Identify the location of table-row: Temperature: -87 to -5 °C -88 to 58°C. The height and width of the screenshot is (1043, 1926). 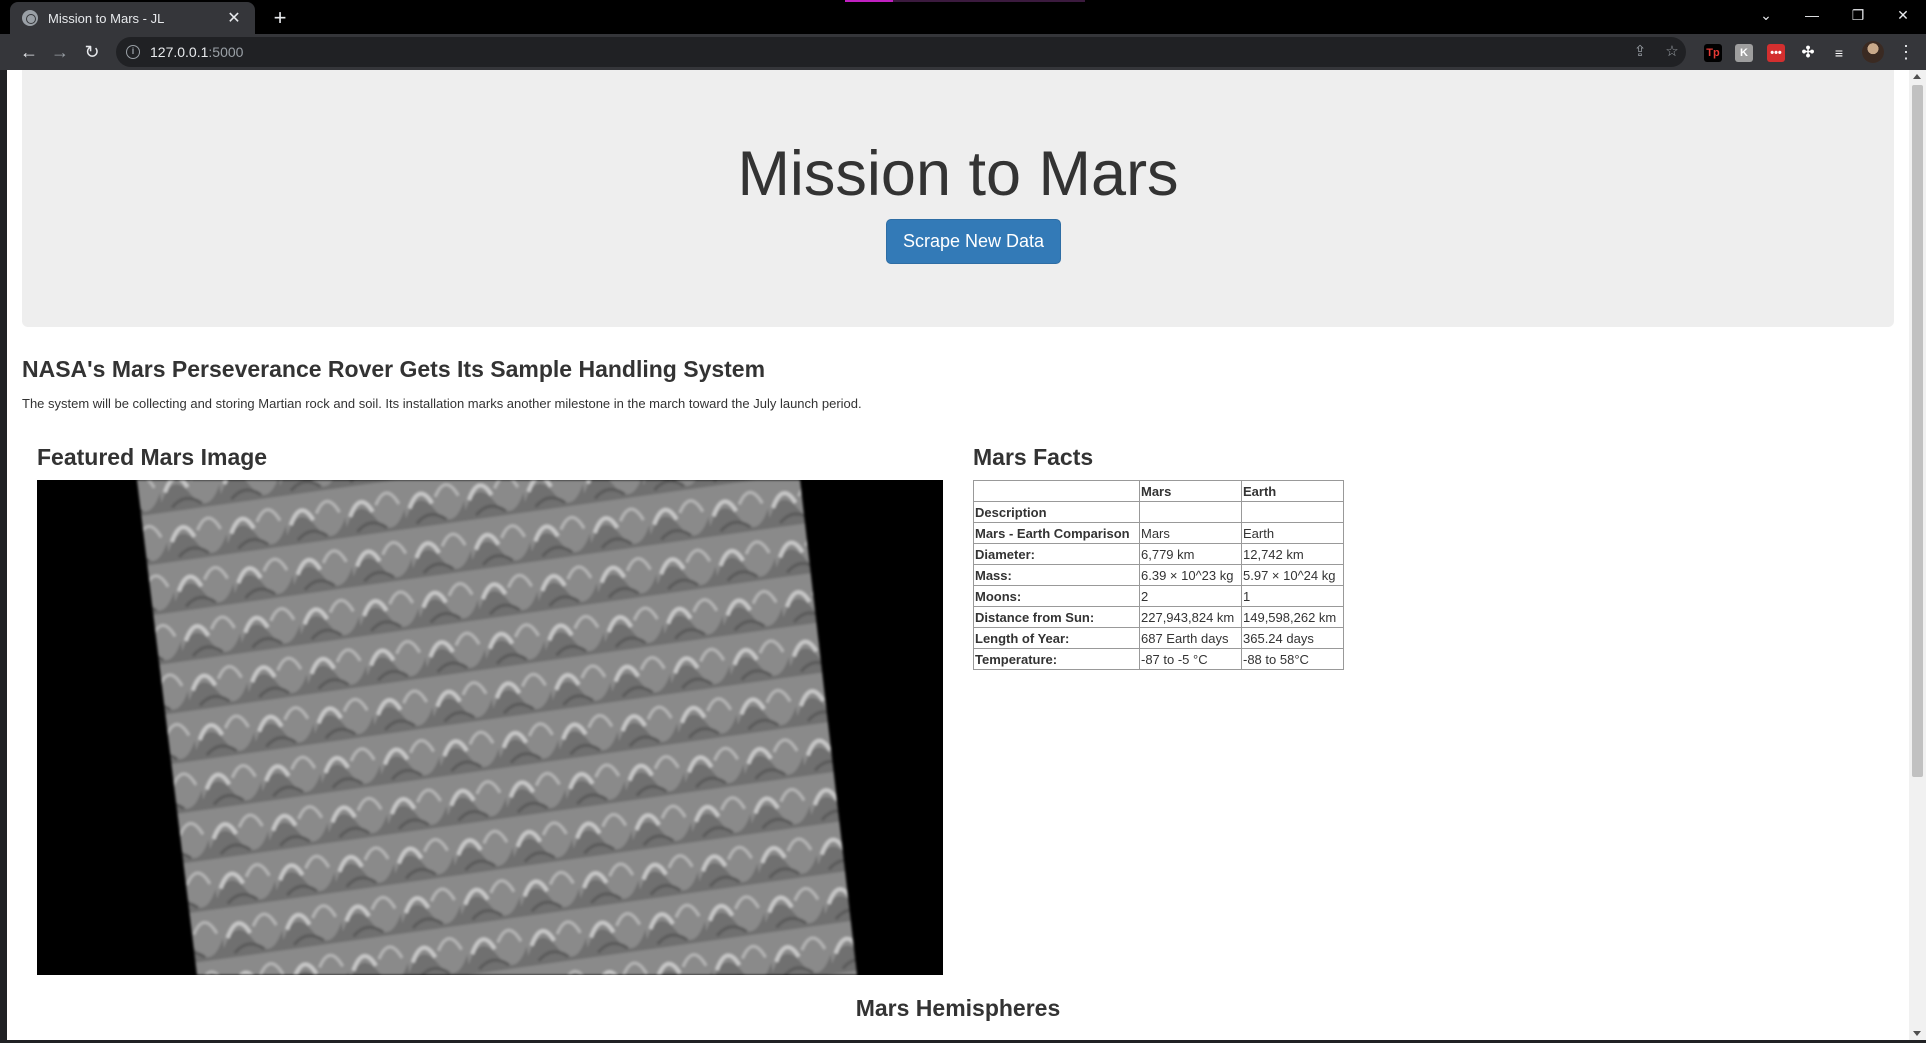
(1158, 659).